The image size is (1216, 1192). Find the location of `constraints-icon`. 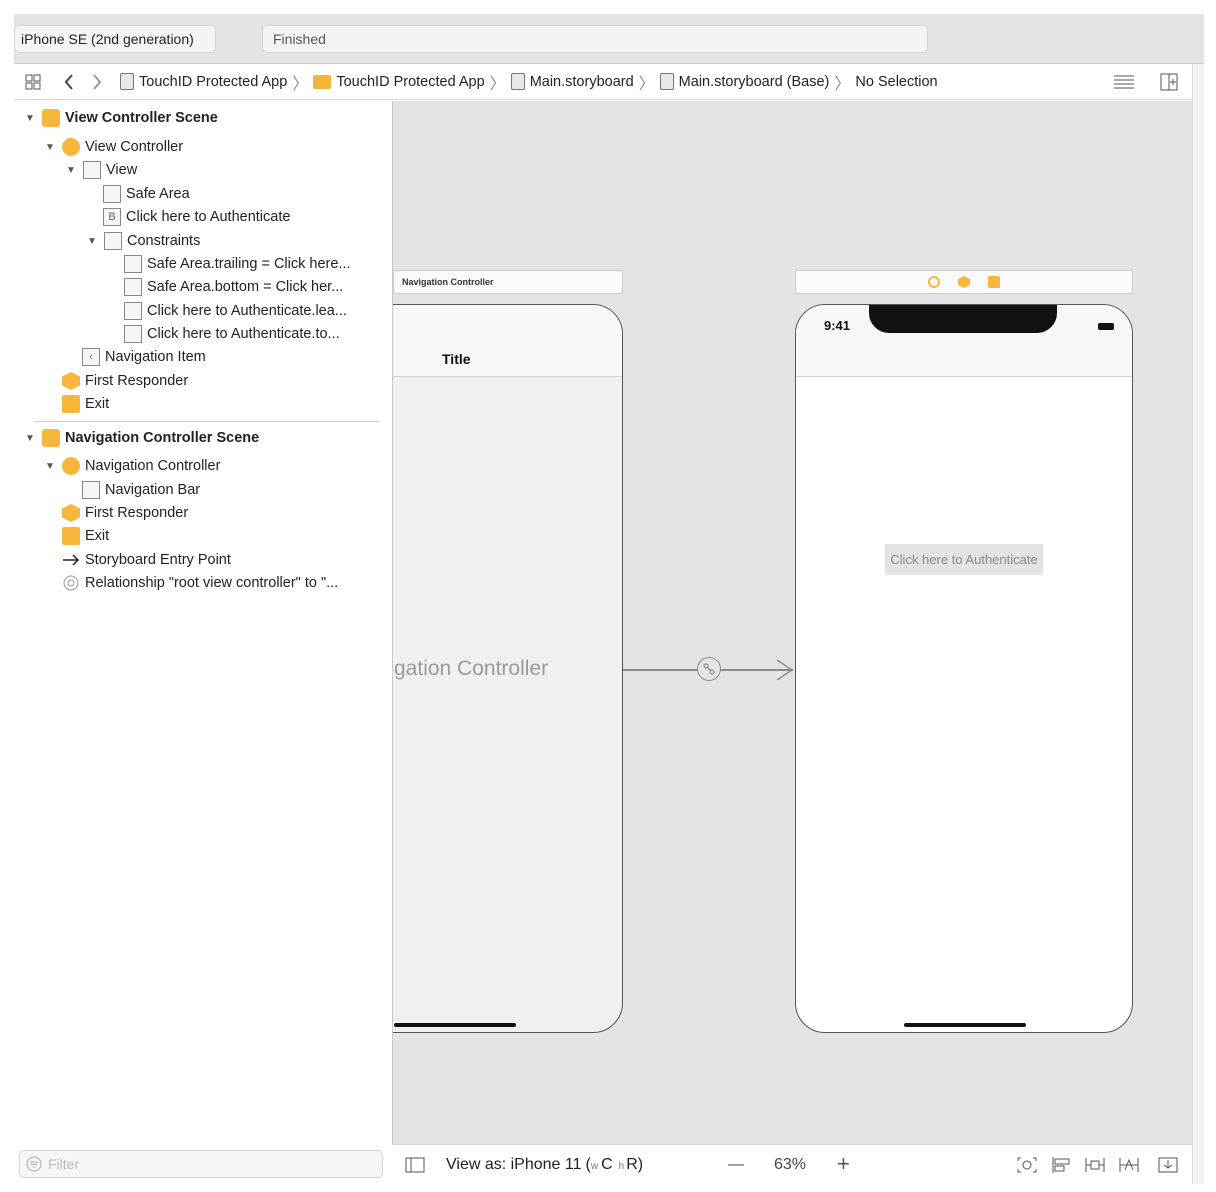

constraints-icon is located at coordinates (113, 241).